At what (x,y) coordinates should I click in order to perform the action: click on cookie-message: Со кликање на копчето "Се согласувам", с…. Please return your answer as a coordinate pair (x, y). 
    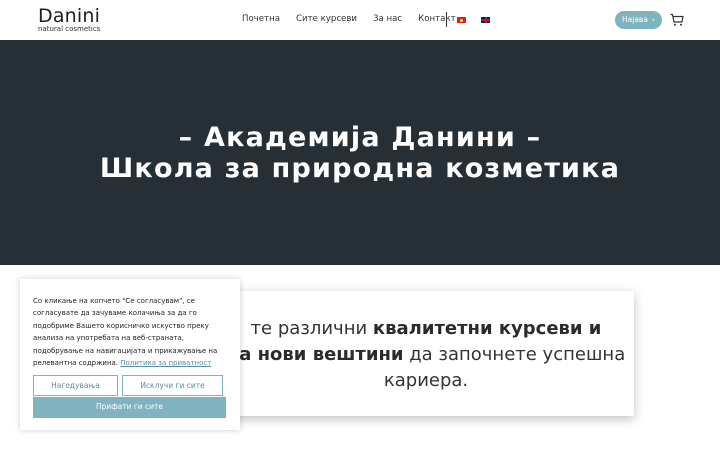
    Looking at the image, I should click on (125, 332).